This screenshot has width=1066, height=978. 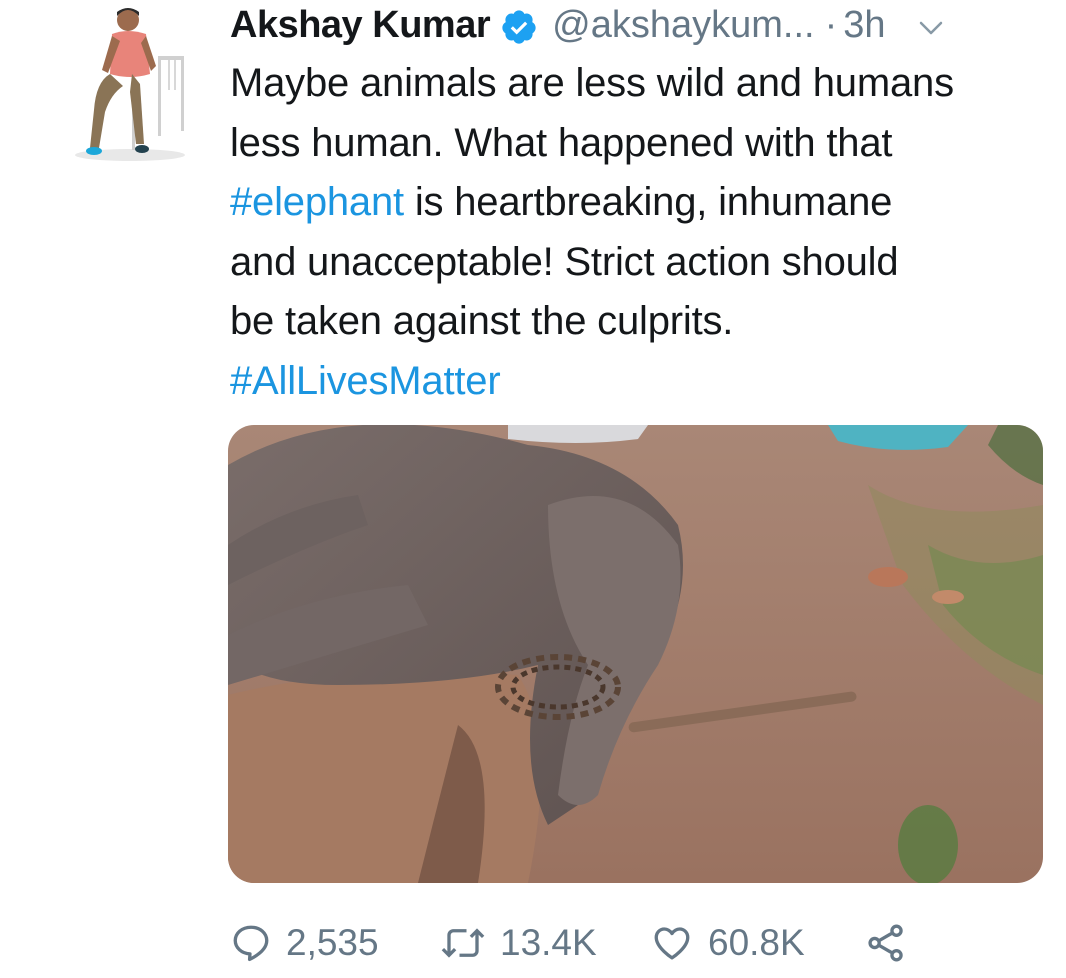 What do you see at coordinates (645, 382) in the screenshot?
I see `tweet-text-line: #AllLivesMatter` at bounding box center [645, 382].